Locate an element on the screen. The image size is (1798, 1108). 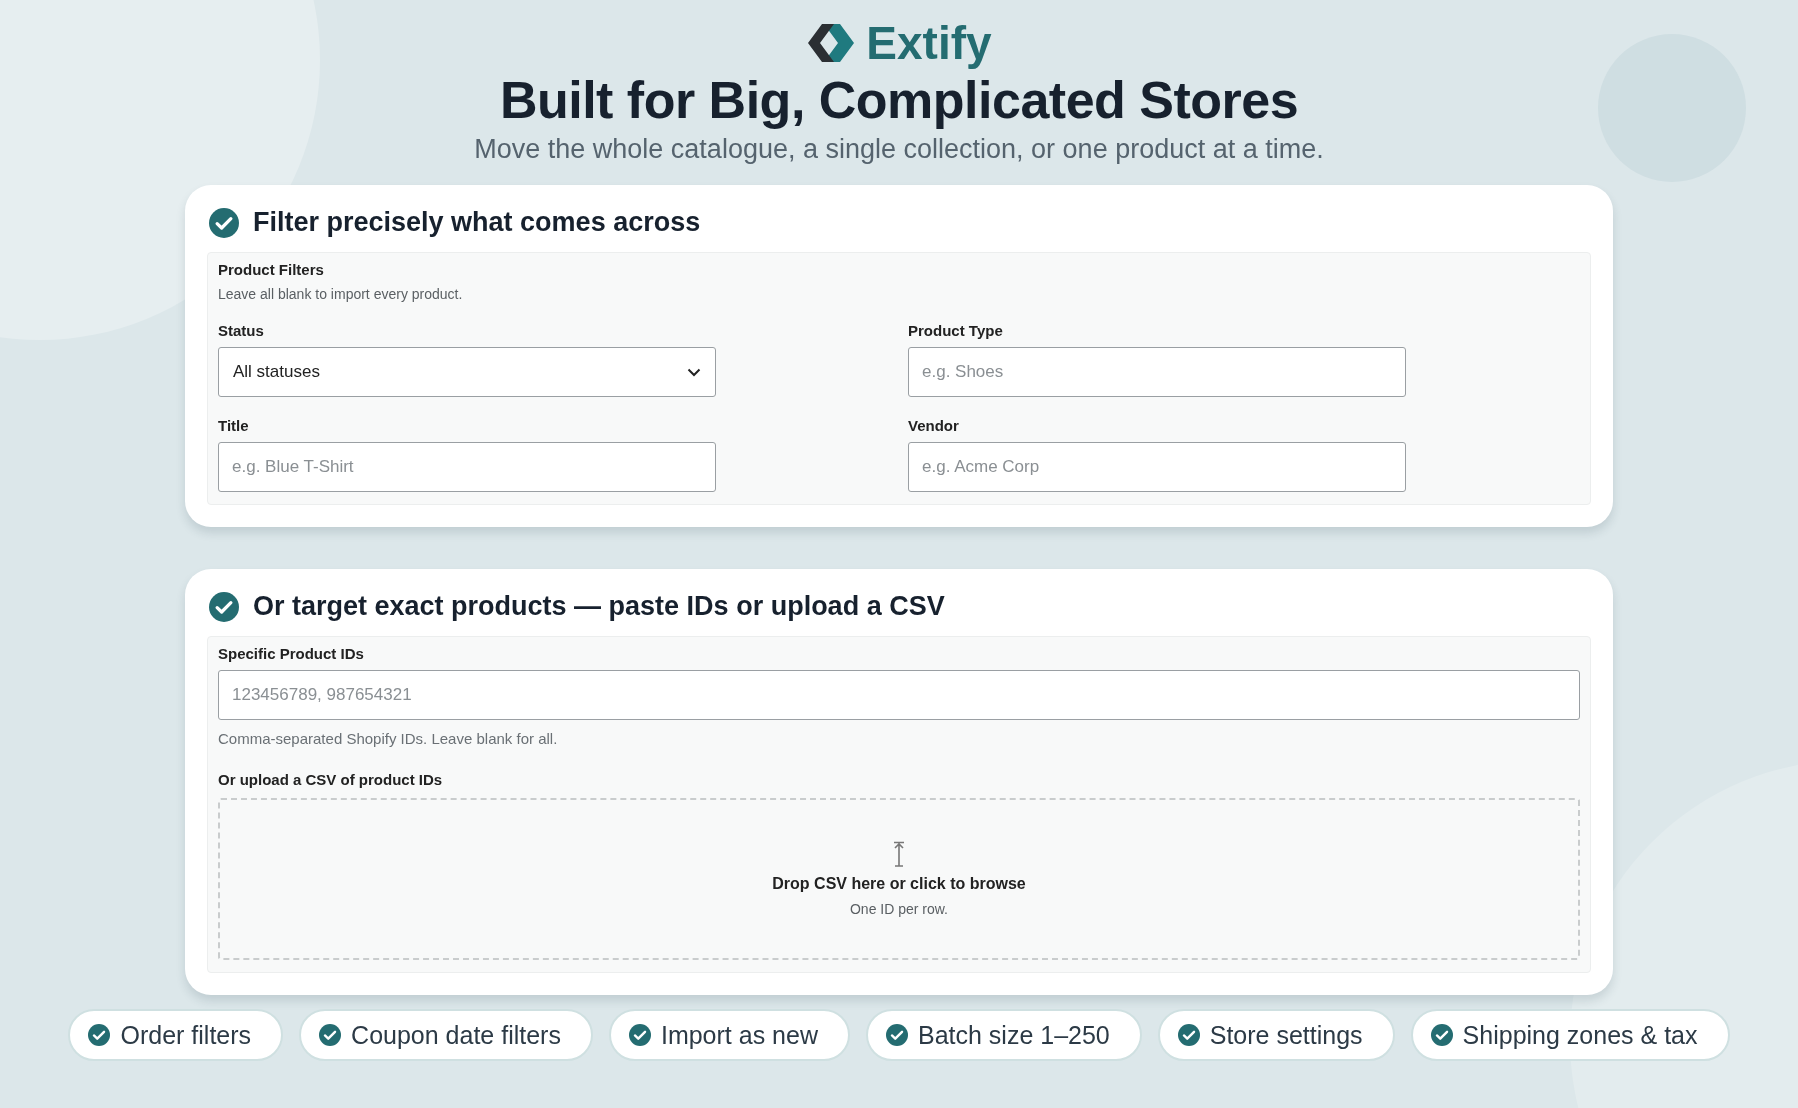
brand-name: Extify is located at coordinates (929, 43).